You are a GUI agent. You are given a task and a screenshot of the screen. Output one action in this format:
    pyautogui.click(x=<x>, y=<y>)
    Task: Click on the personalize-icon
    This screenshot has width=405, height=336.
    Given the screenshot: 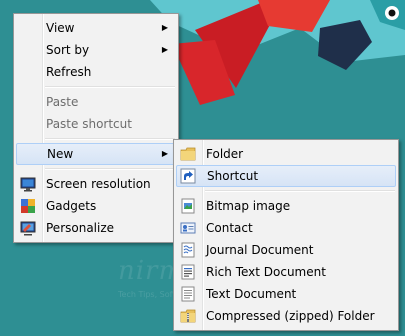 What is the action you would take?
    pyautogui.click(x=28, y=228)
    